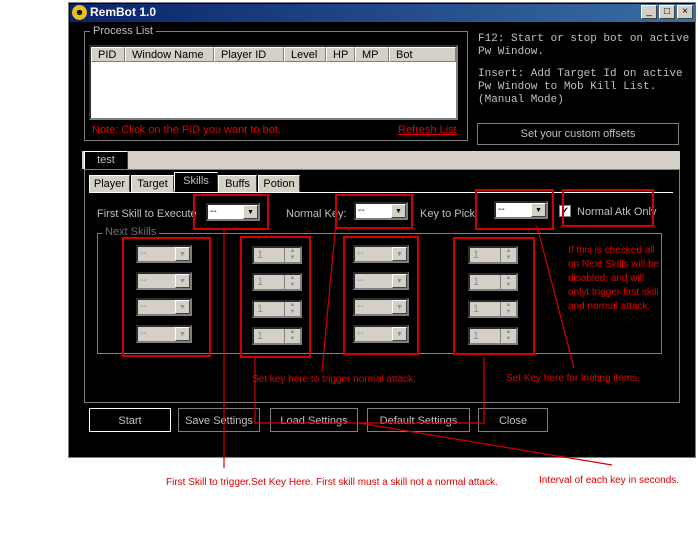  Describe the element at coordinates (614, 264) in the screenshot. I see `checkbox-note-line-2: on Next Skills will be` at that location.